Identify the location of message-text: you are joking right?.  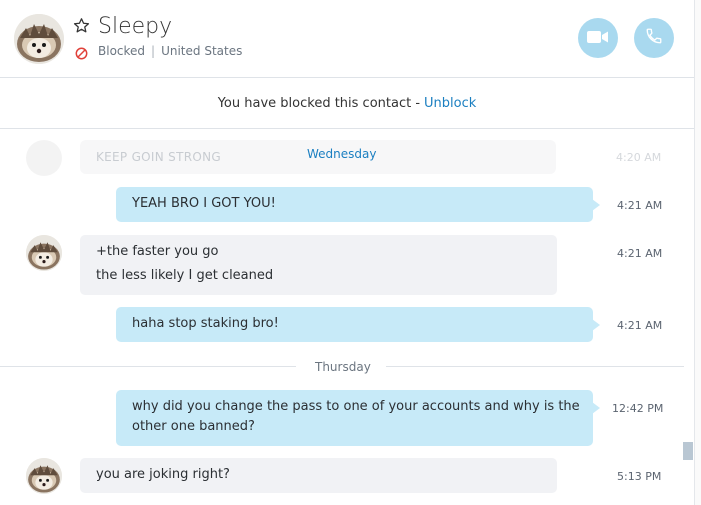
(163, 474).